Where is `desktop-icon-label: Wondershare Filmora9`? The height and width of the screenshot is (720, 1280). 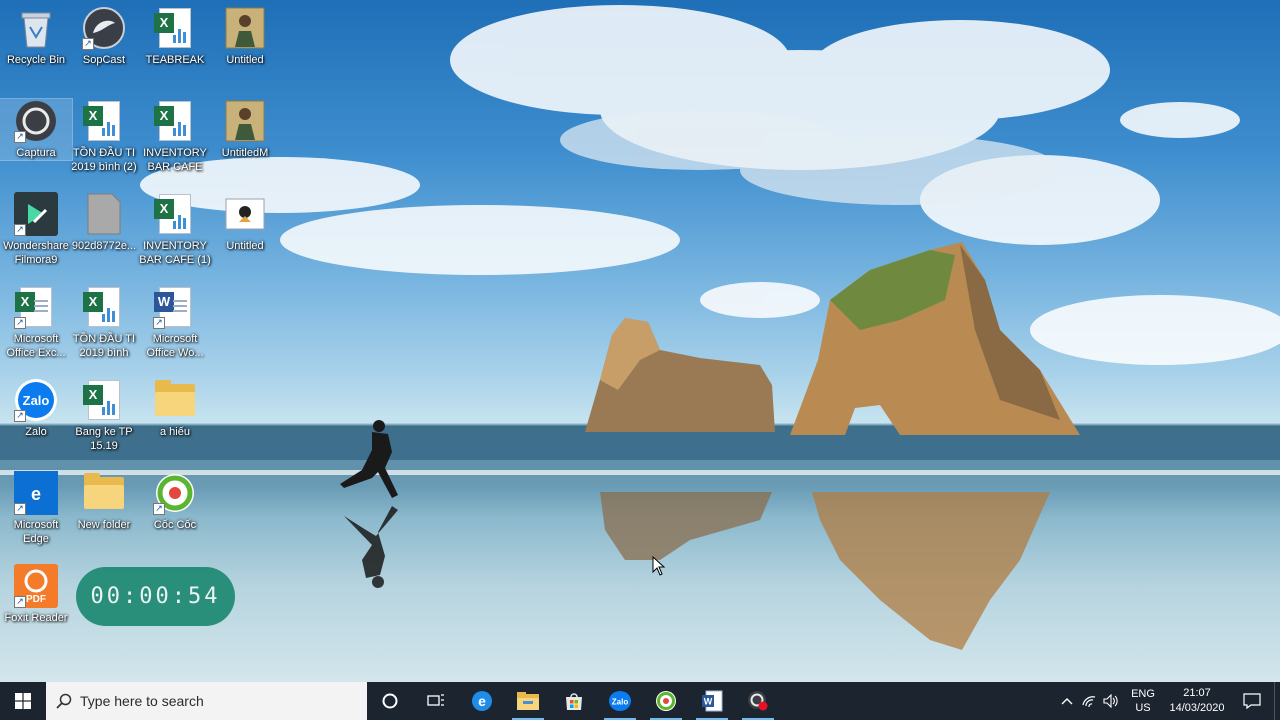
desktop-icon-label: Wondershare Filmora9 is located at coordinates (36, 253).